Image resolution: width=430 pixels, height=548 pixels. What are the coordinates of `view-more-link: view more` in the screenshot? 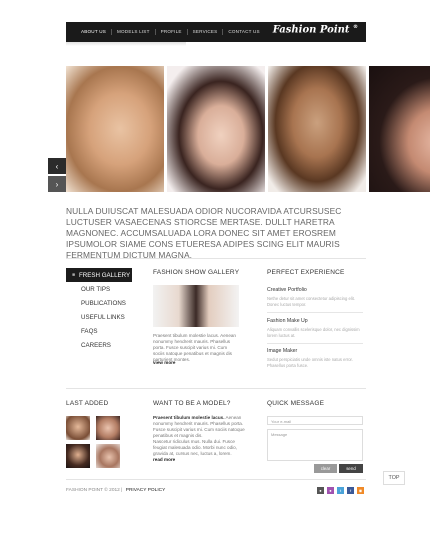 It's located at (164, 362).